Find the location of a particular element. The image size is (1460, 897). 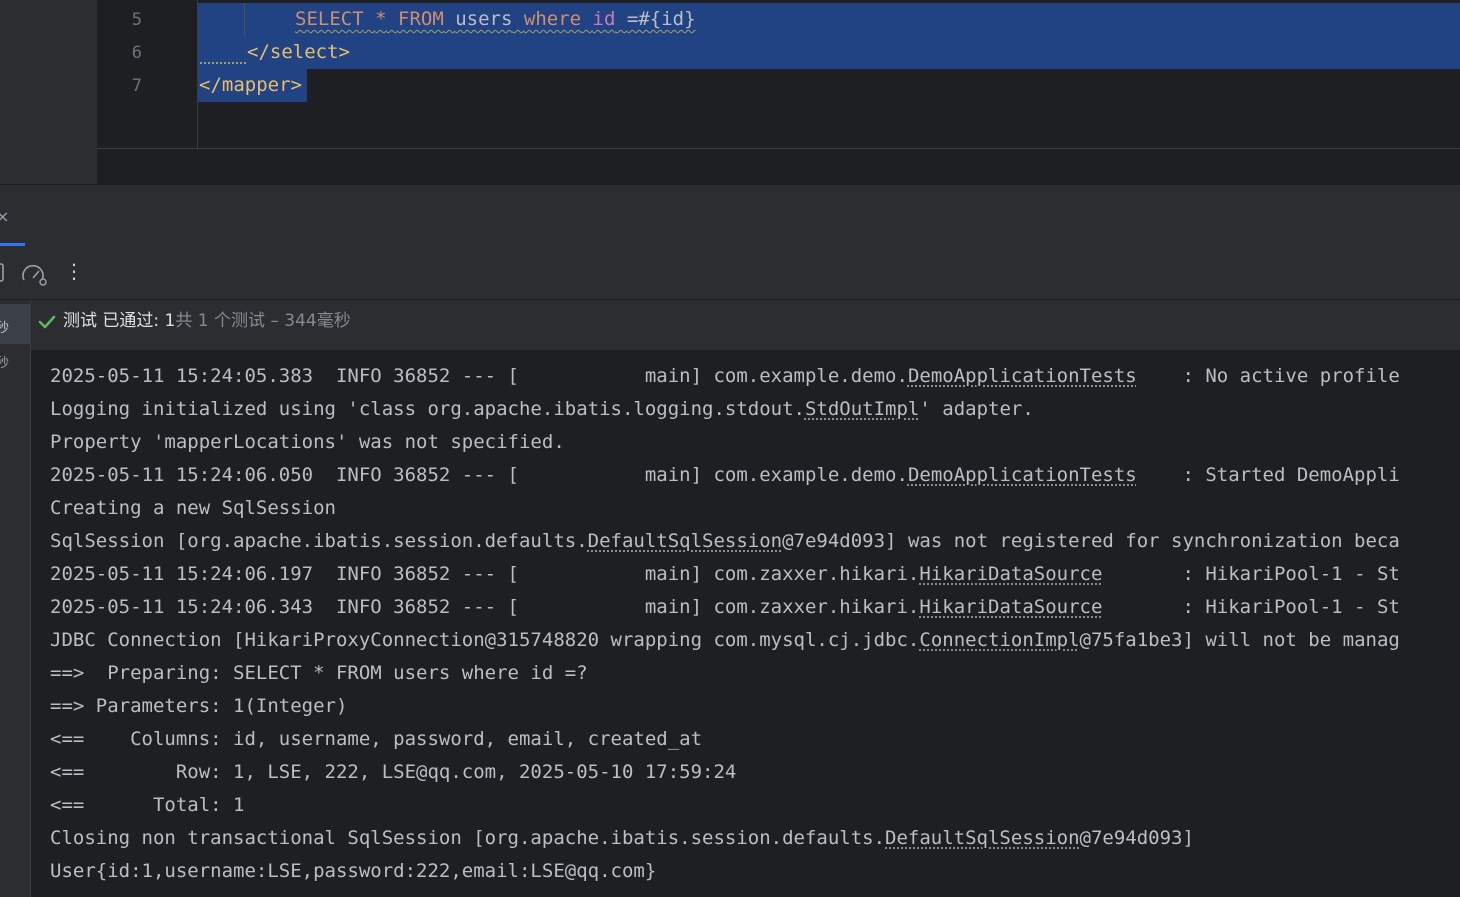

xml-close-tag: </select> is located at coordinates (298, 52).